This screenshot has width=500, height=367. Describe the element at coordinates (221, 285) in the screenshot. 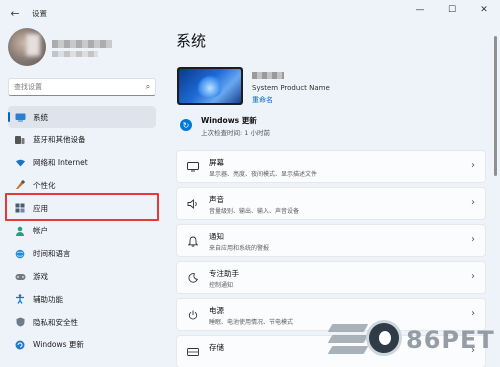

I see `card-subtitle: 控制通知` at that location.